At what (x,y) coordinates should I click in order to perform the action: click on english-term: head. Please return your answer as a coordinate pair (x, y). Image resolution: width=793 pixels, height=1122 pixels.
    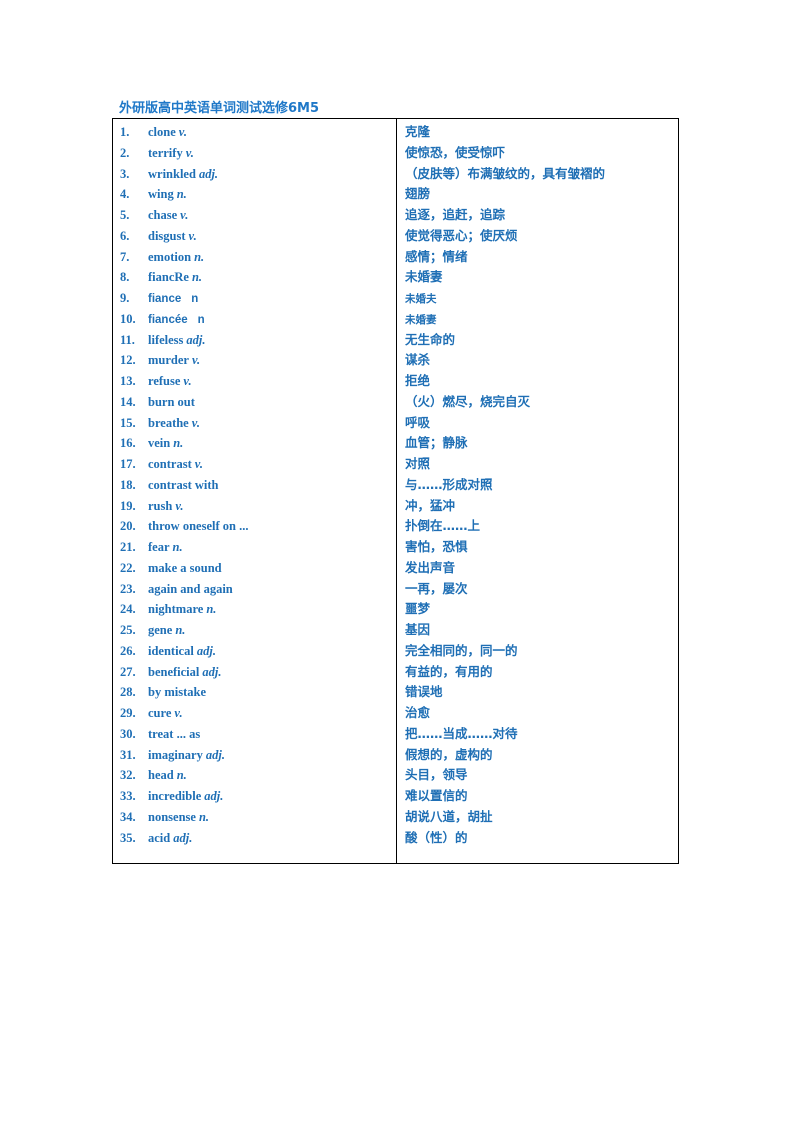
    Looking at the image, I should click on (161, 775).